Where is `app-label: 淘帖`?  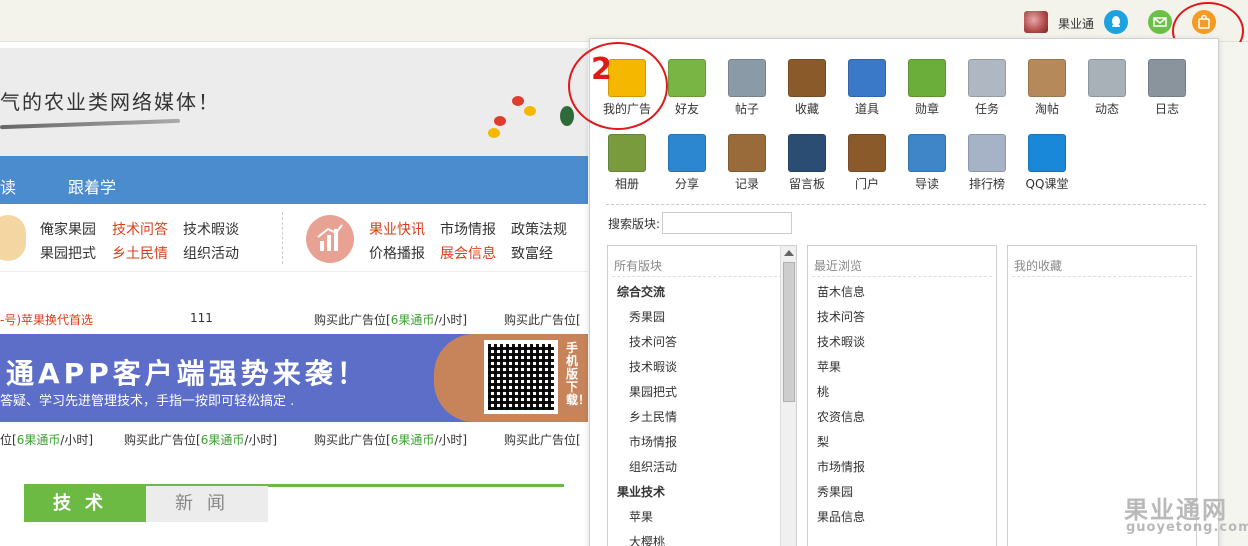
app-label: 淘帖 is located at coordinates (1046, 109).